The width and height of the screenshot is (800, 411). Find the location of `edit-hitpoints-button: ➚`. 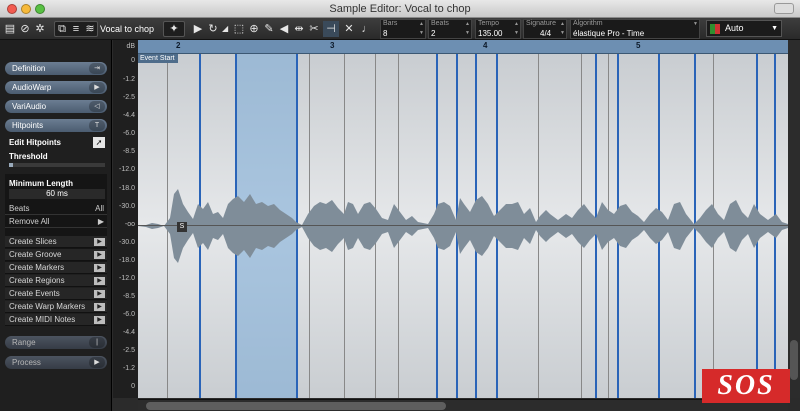

edit-hitpoints-button: ➚ is located at coordinates (99, 142).